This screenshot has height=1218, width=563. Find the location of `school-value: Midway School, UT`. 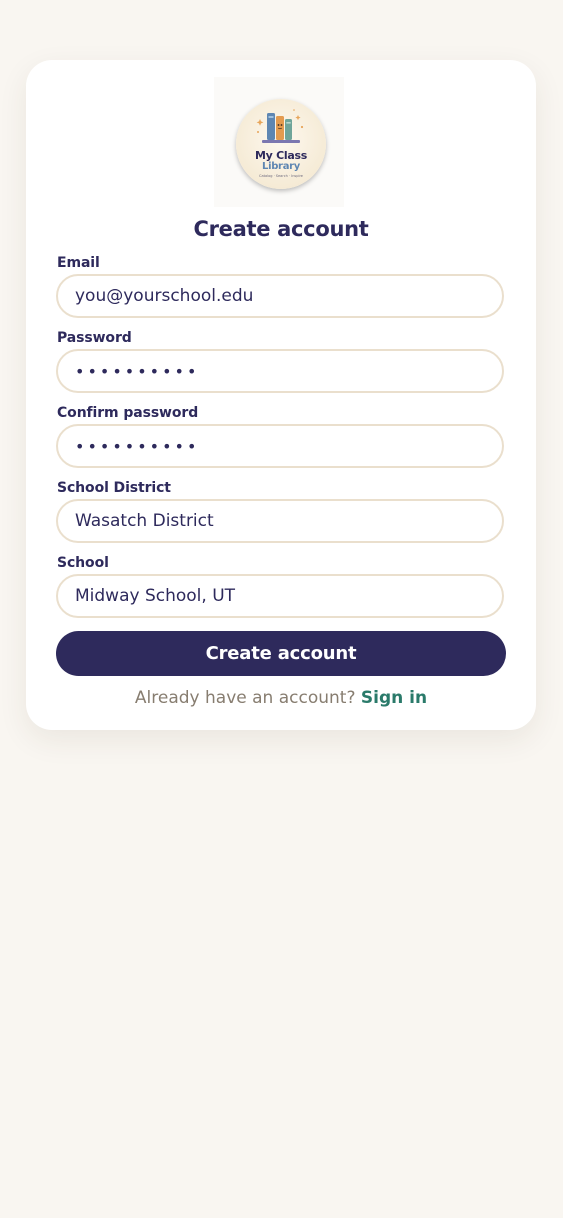

school-value: Midway School, UT is located at coordinates (155, 596).